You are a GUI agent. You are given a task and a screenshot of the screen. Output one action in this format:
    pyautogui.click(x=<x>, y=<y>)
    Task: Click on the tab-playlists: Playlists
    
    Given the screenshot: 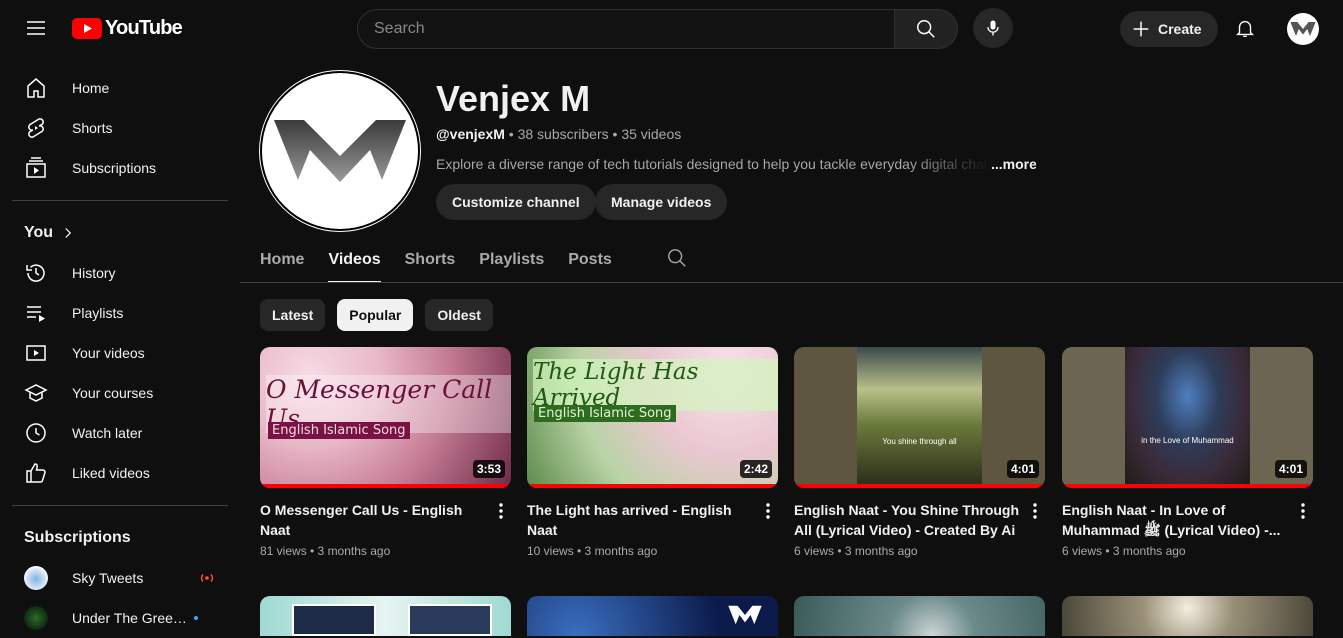 What is the action you would take?
    pyautogui.click(x=511, y=260)
    